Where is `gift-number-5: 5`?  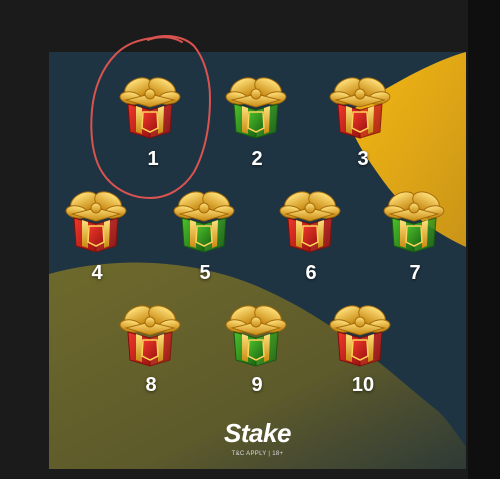 gift-number-5: 5 is located at coordinates (205, 273).